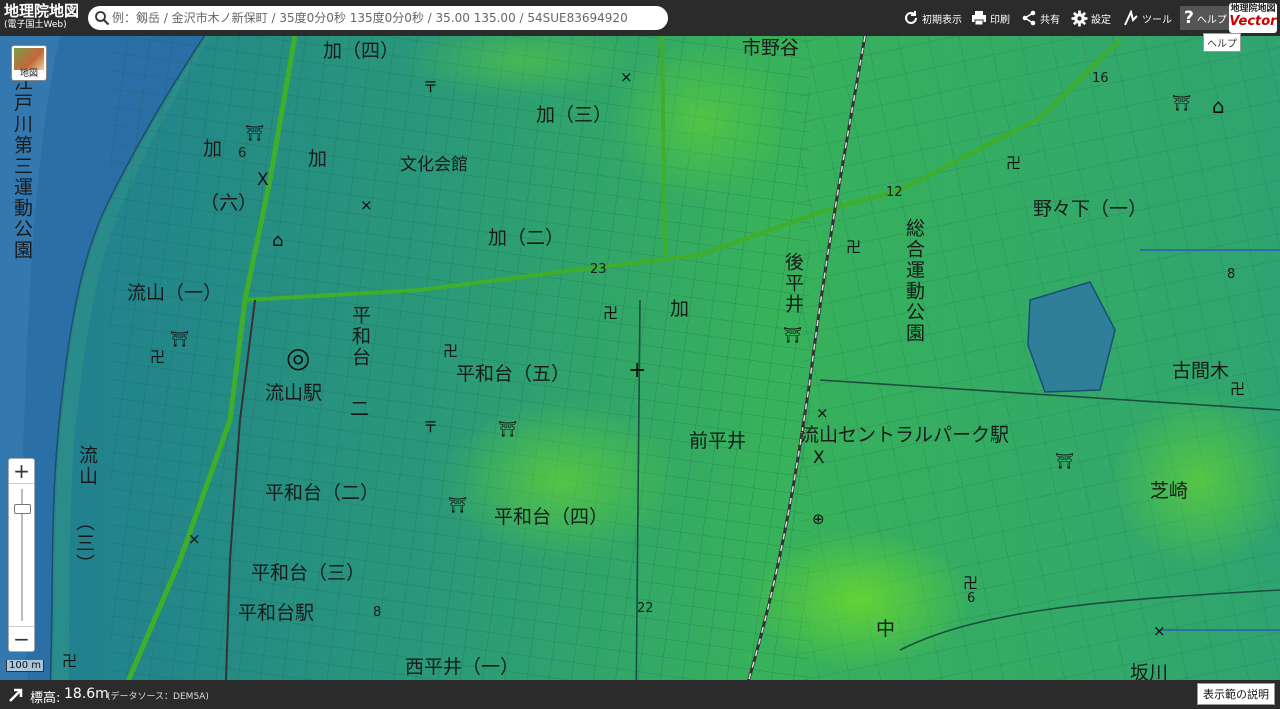 The width and height of the screenshot is (1280, 709). What do you see at coordinates (1079, 18) in the screenshot?
I see `gear-icon` at bounding box center [1079, 18].